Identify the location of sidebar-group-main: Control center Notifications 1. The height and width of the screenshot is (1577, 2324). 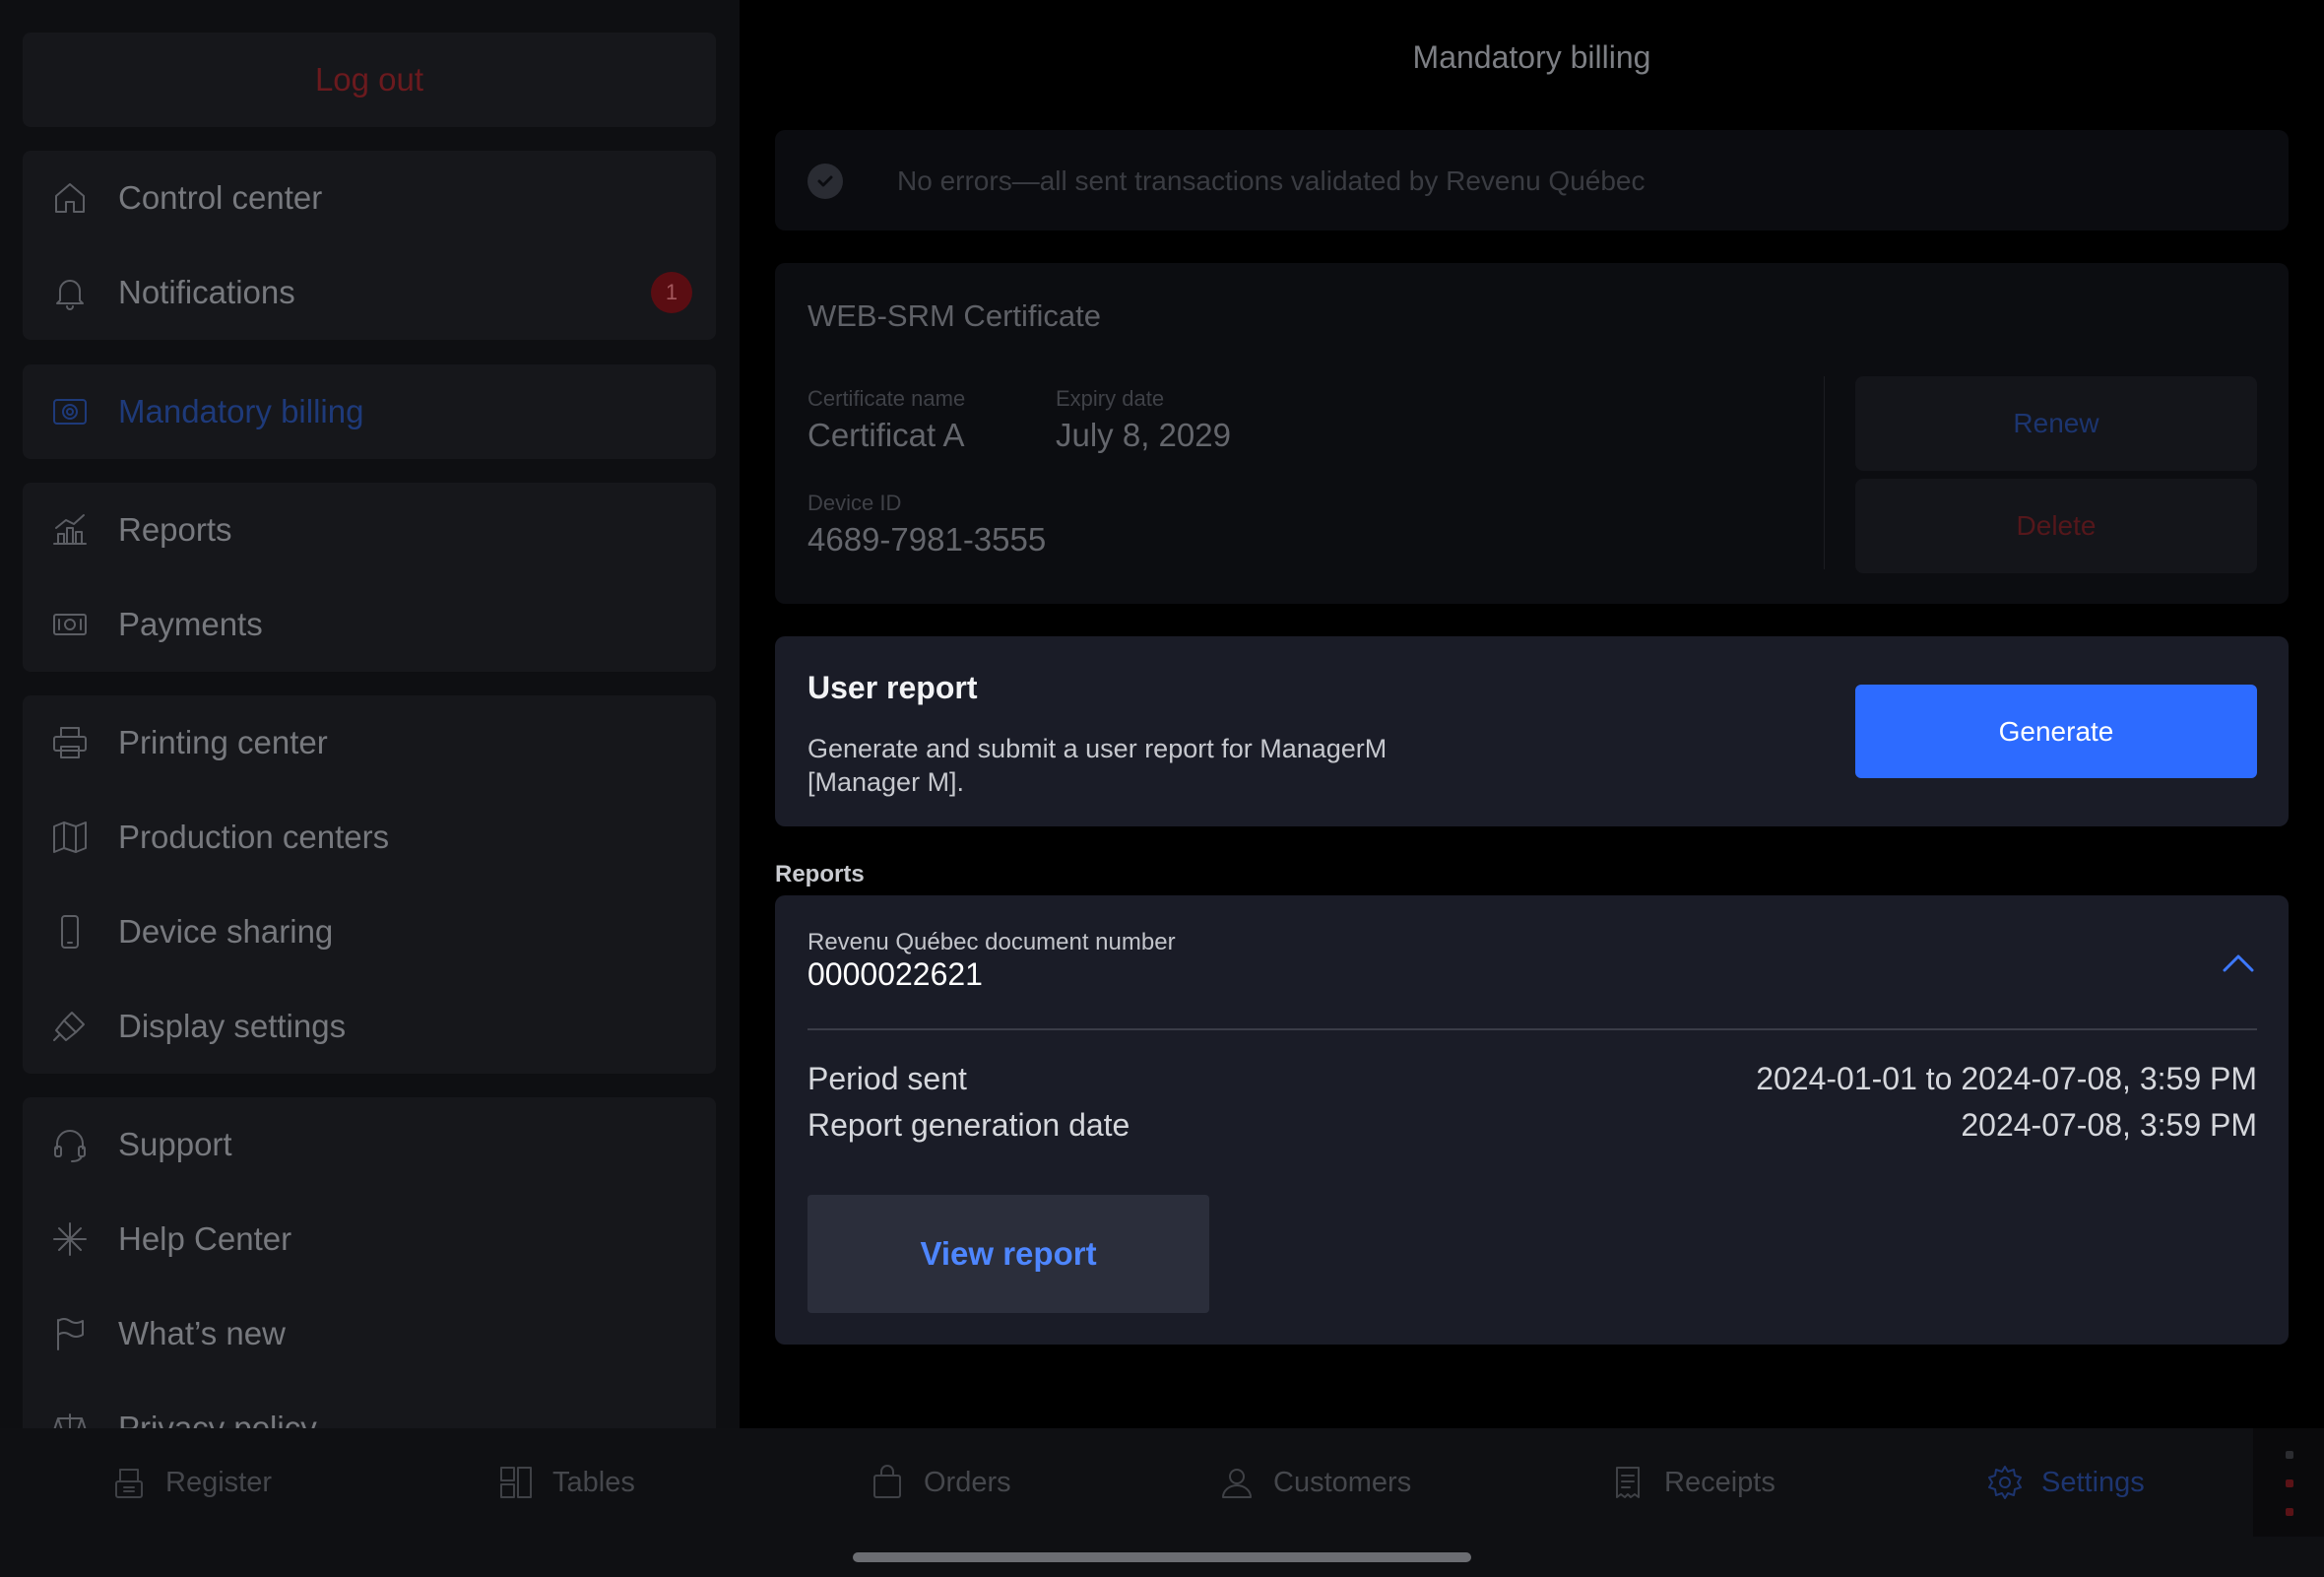
(370, 245).